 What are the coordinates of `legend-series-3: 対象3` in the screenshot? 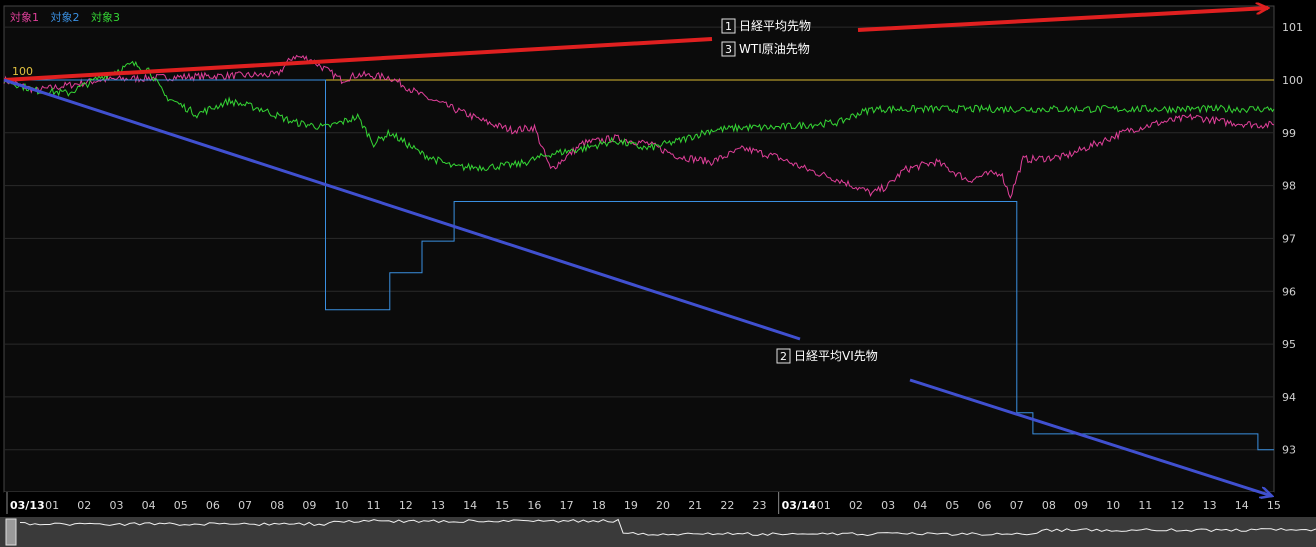 It's located at (105, 17).